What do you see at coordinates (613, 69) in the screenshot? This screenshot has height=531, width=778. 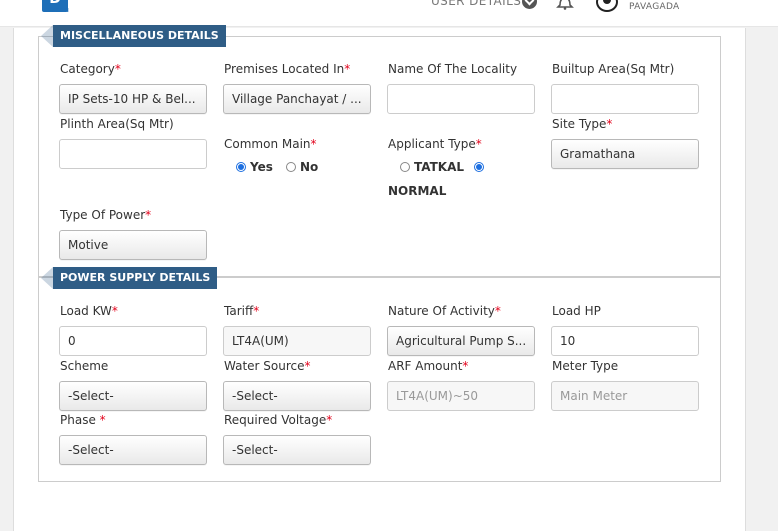 I see `builtup-area-label: Builtup Area(Sq Mtr)` at bounding box center [613, 69].